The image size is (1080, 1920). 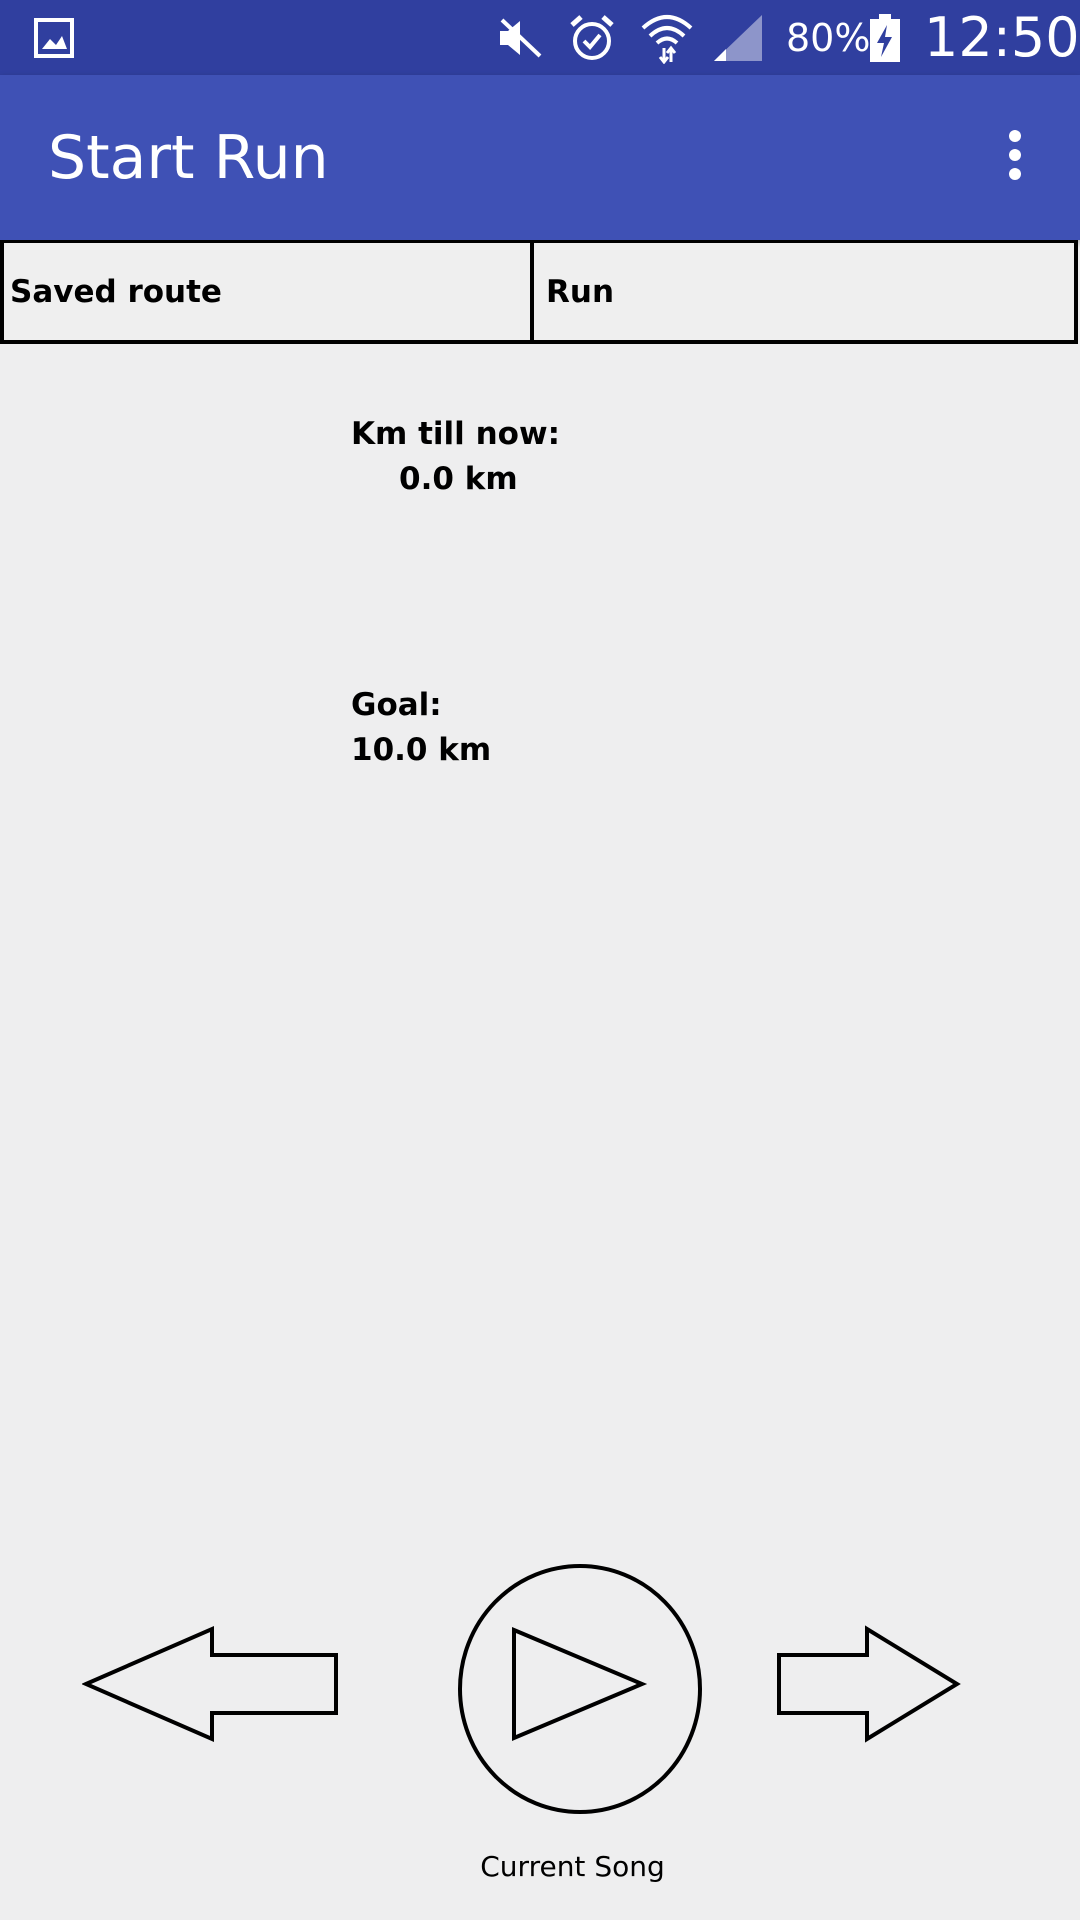 I want to click on clock: 12:50, so click(x=1002, y=37).